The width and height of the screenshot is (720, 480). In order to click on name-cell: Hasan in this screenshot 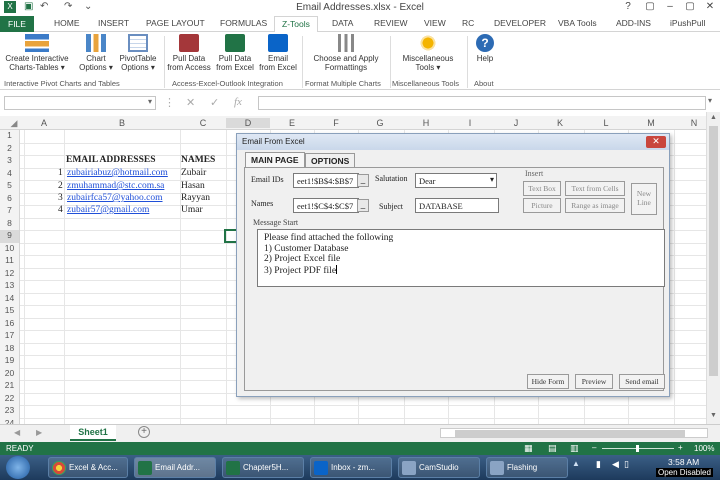, I will do `click(193, 186)`.